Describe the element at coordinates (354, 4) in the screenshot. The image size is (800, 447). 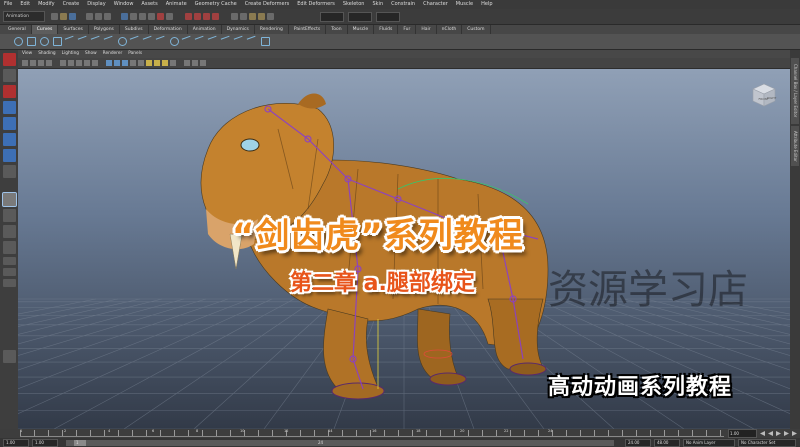
I see `menu-skeleton: Skeleton` at that location.